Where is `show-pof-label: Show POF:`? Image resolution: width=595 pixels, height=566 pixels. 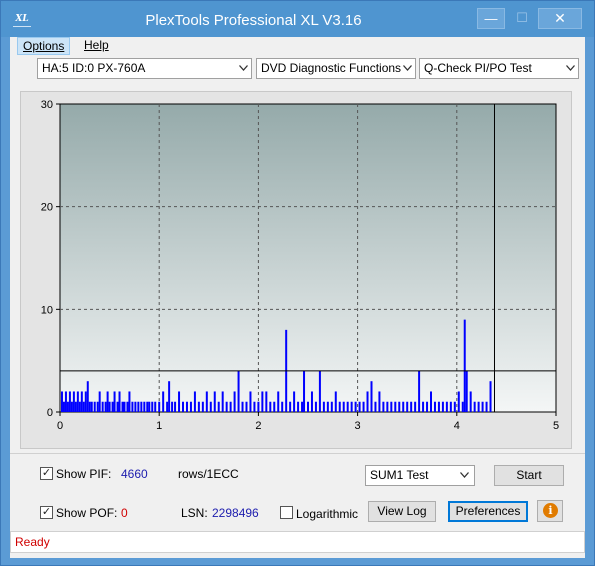 show-pof-label: Show POF: is located at coordinates (87, 513).